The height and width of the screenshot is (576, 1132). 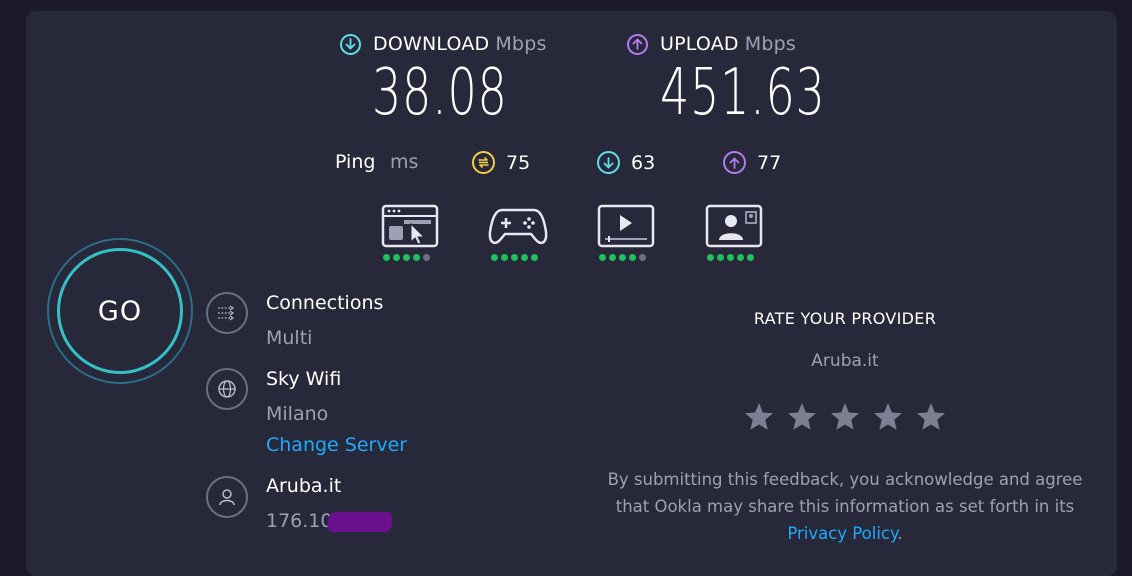 I want to click on ping-download-icon, so click(x=608, y=162).